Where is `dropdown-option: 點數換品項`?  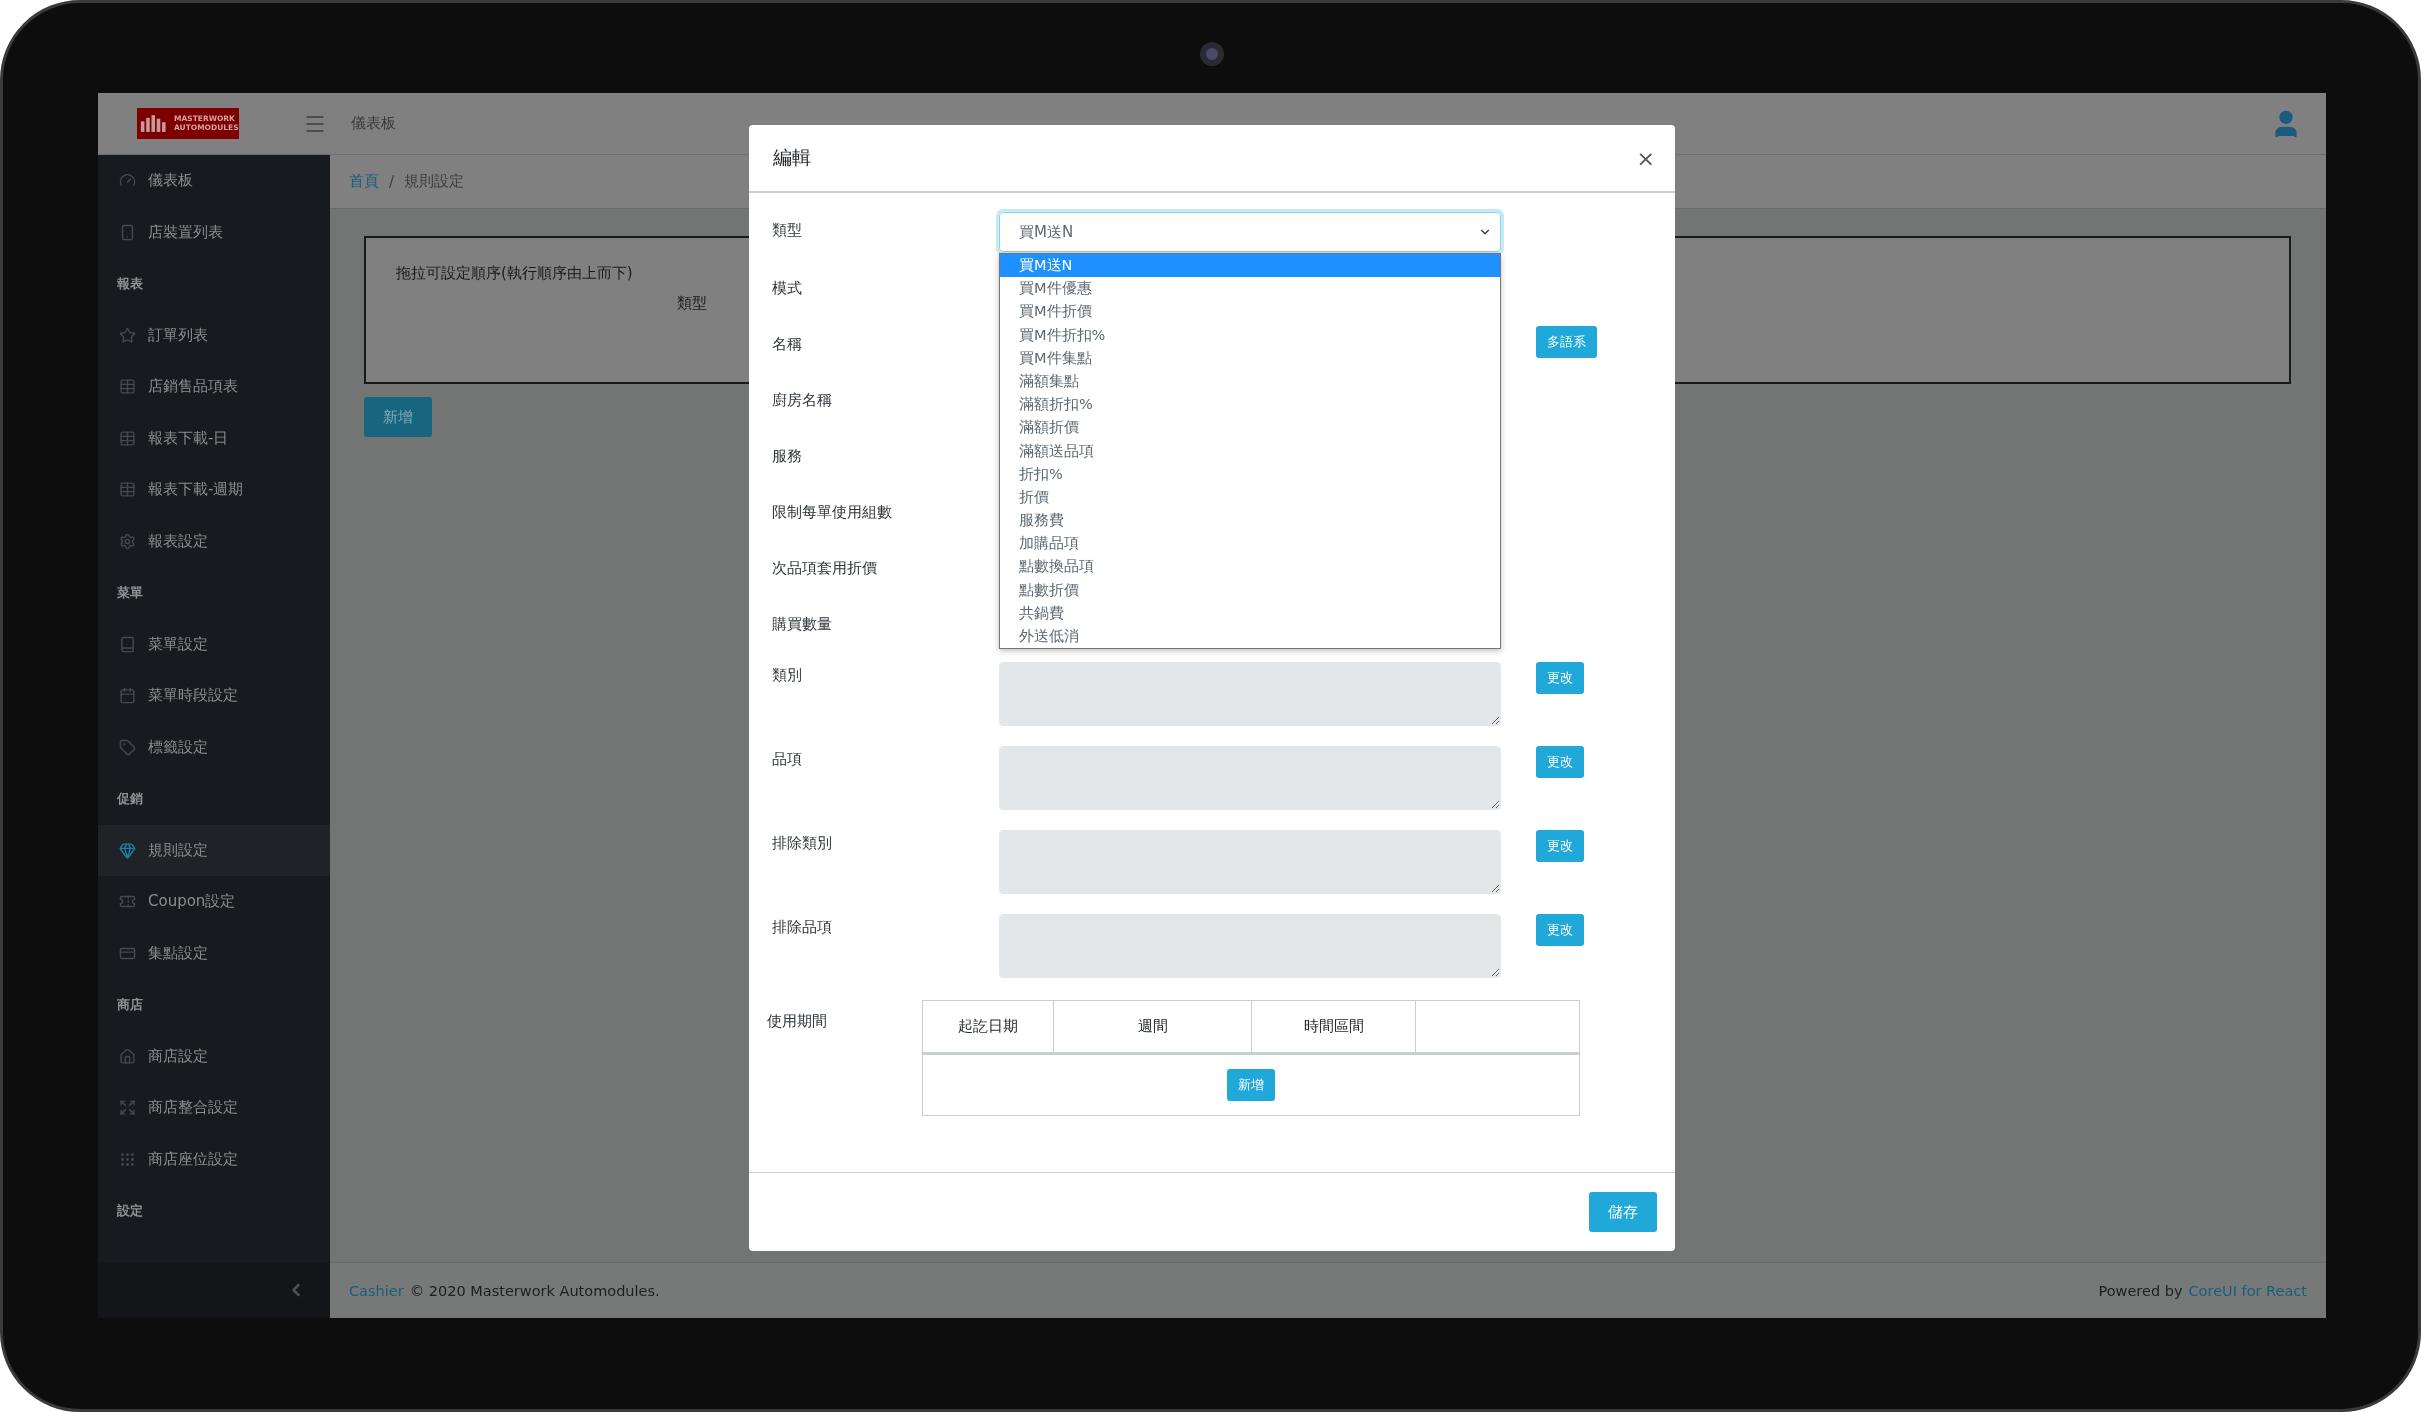
dropdown-option: 點數換品項 is located at coordinates (1250, 567).